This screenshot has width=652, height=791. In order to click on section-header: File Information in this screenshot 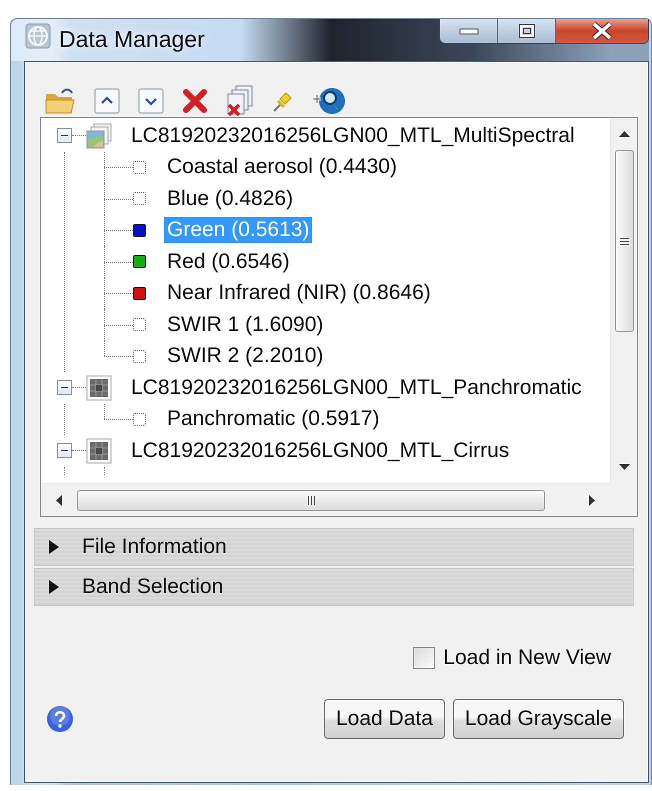, I will do `click(334, 547)`.